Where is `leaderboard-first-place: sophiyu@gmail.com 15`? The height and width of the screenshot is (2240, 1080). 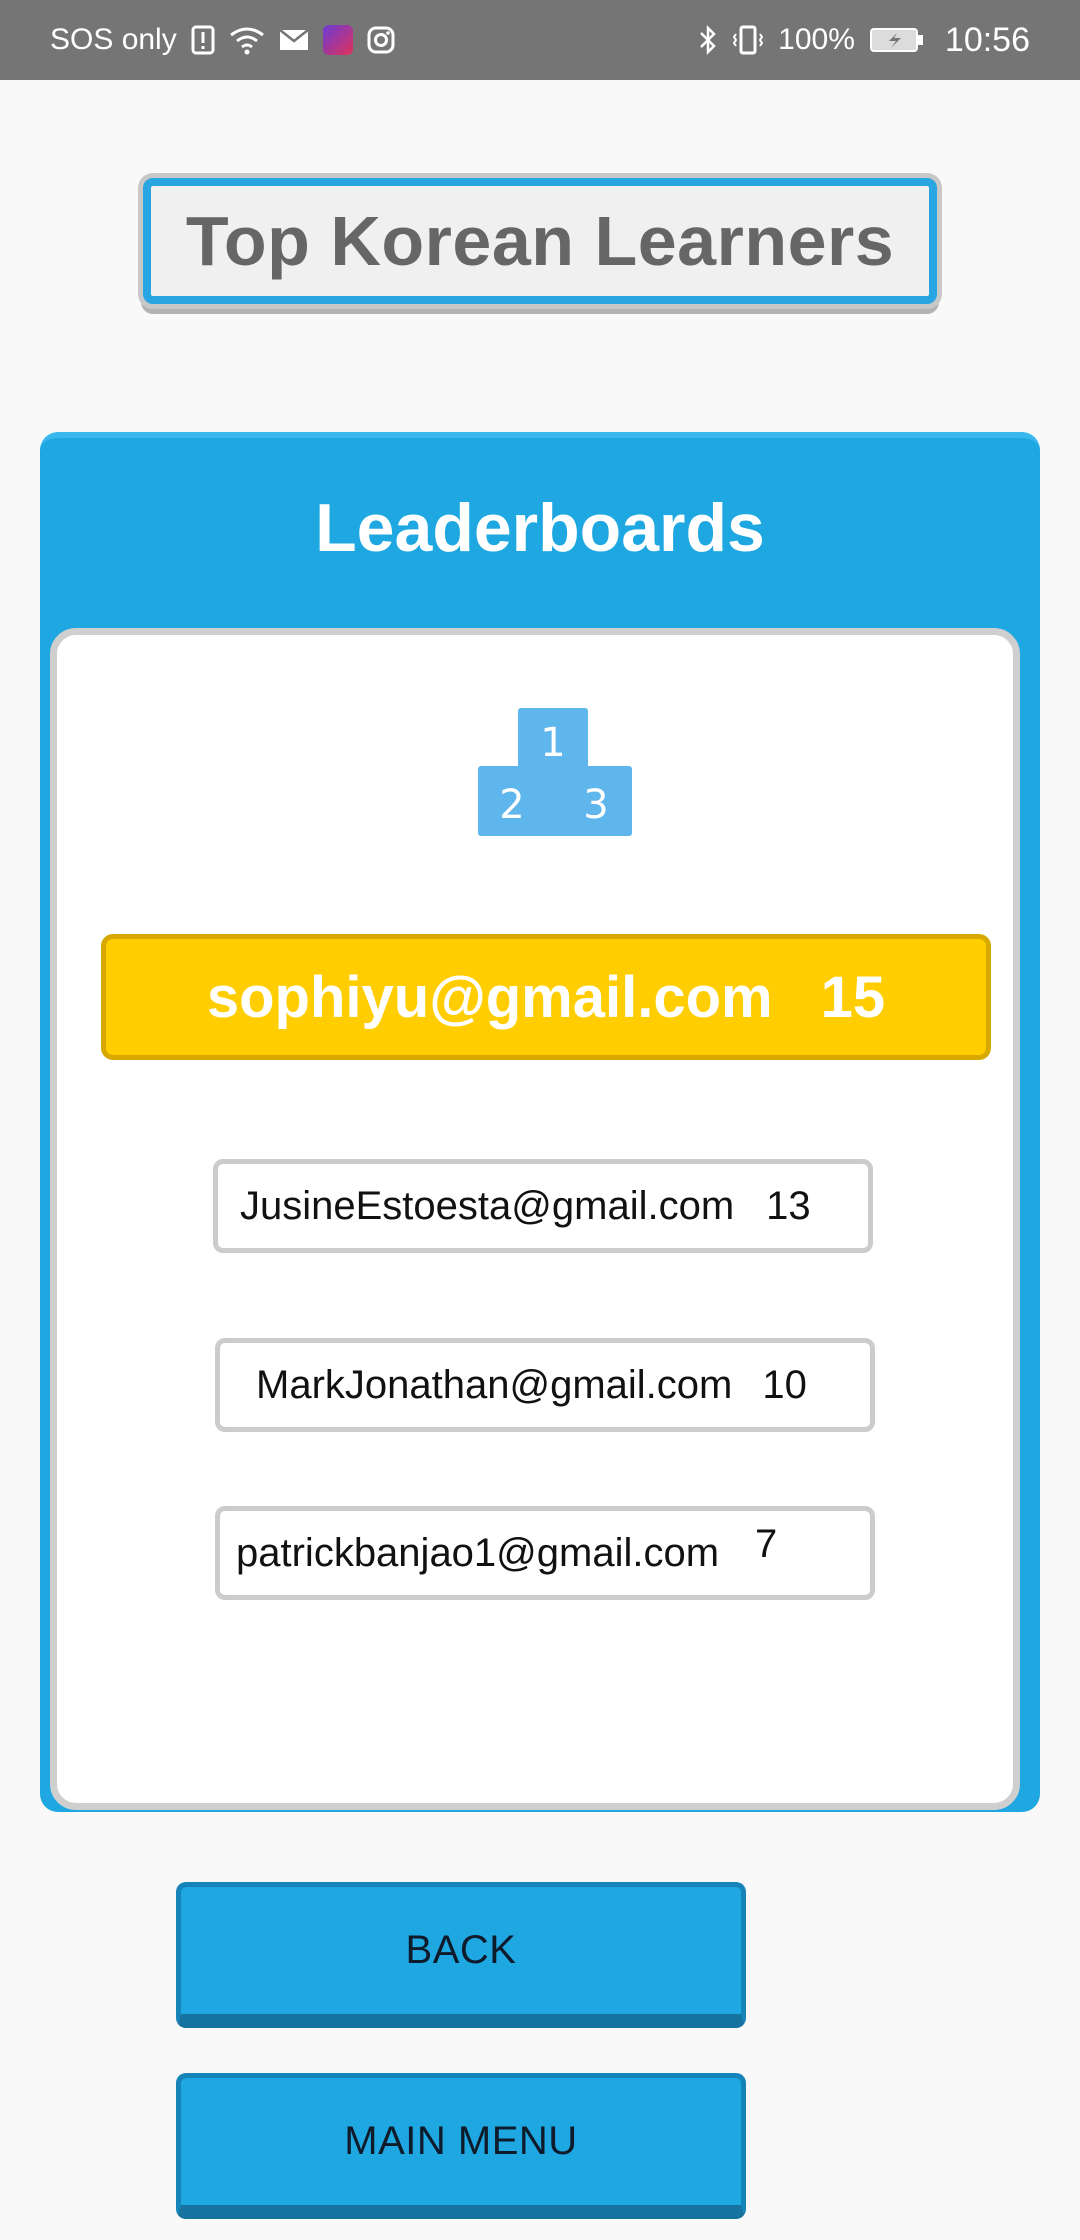 leaderboard-first-place: sophiyu@gmail.com 15 is located at coordinates (546, 997).